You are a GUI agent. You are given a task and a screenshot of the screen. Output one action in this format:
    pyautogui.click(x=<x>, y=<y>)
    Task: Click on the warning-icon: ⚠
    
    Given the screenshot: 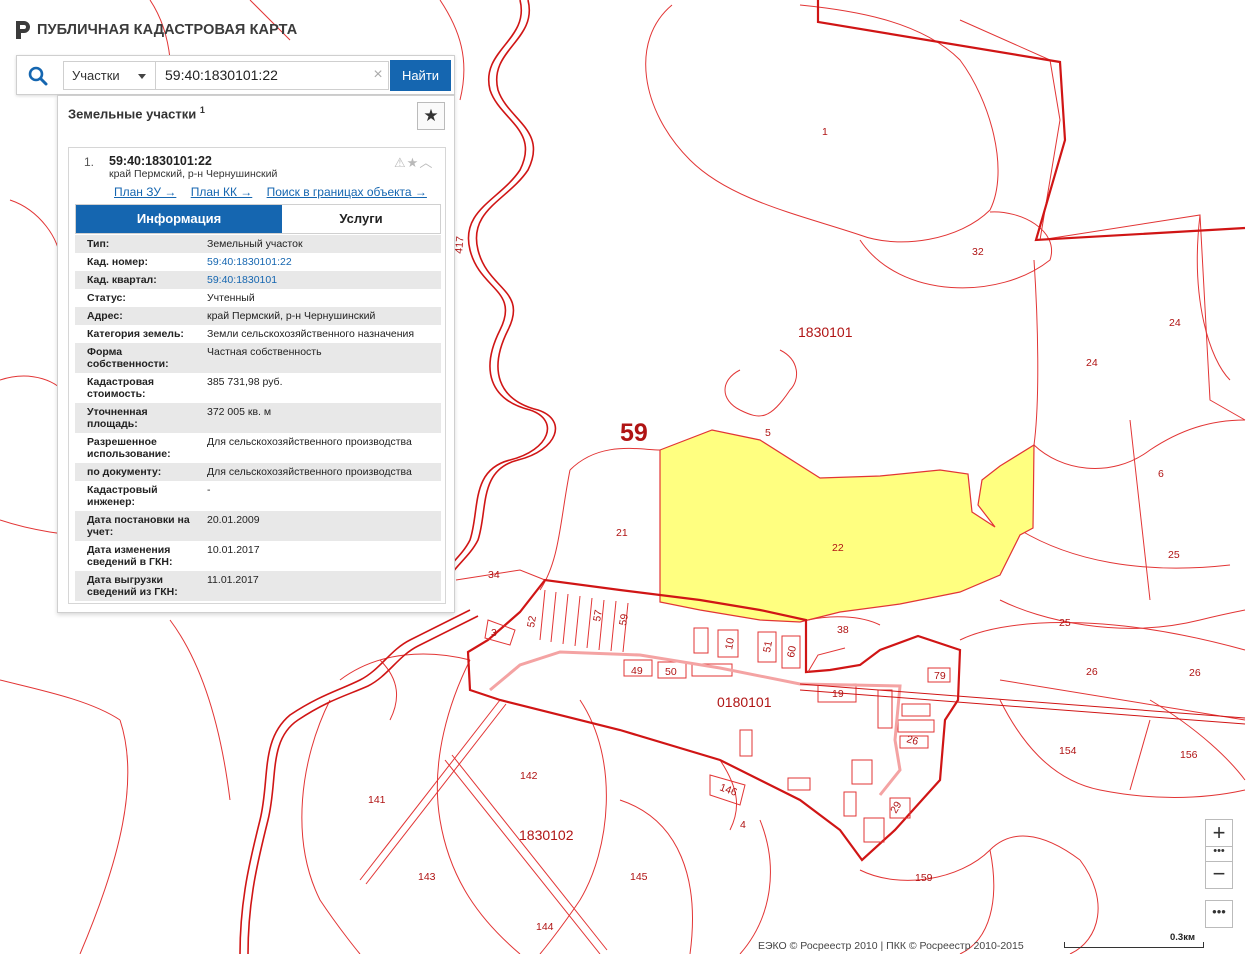 What is the action you would take?
    pyautogui.click(x=400, y=162)
    